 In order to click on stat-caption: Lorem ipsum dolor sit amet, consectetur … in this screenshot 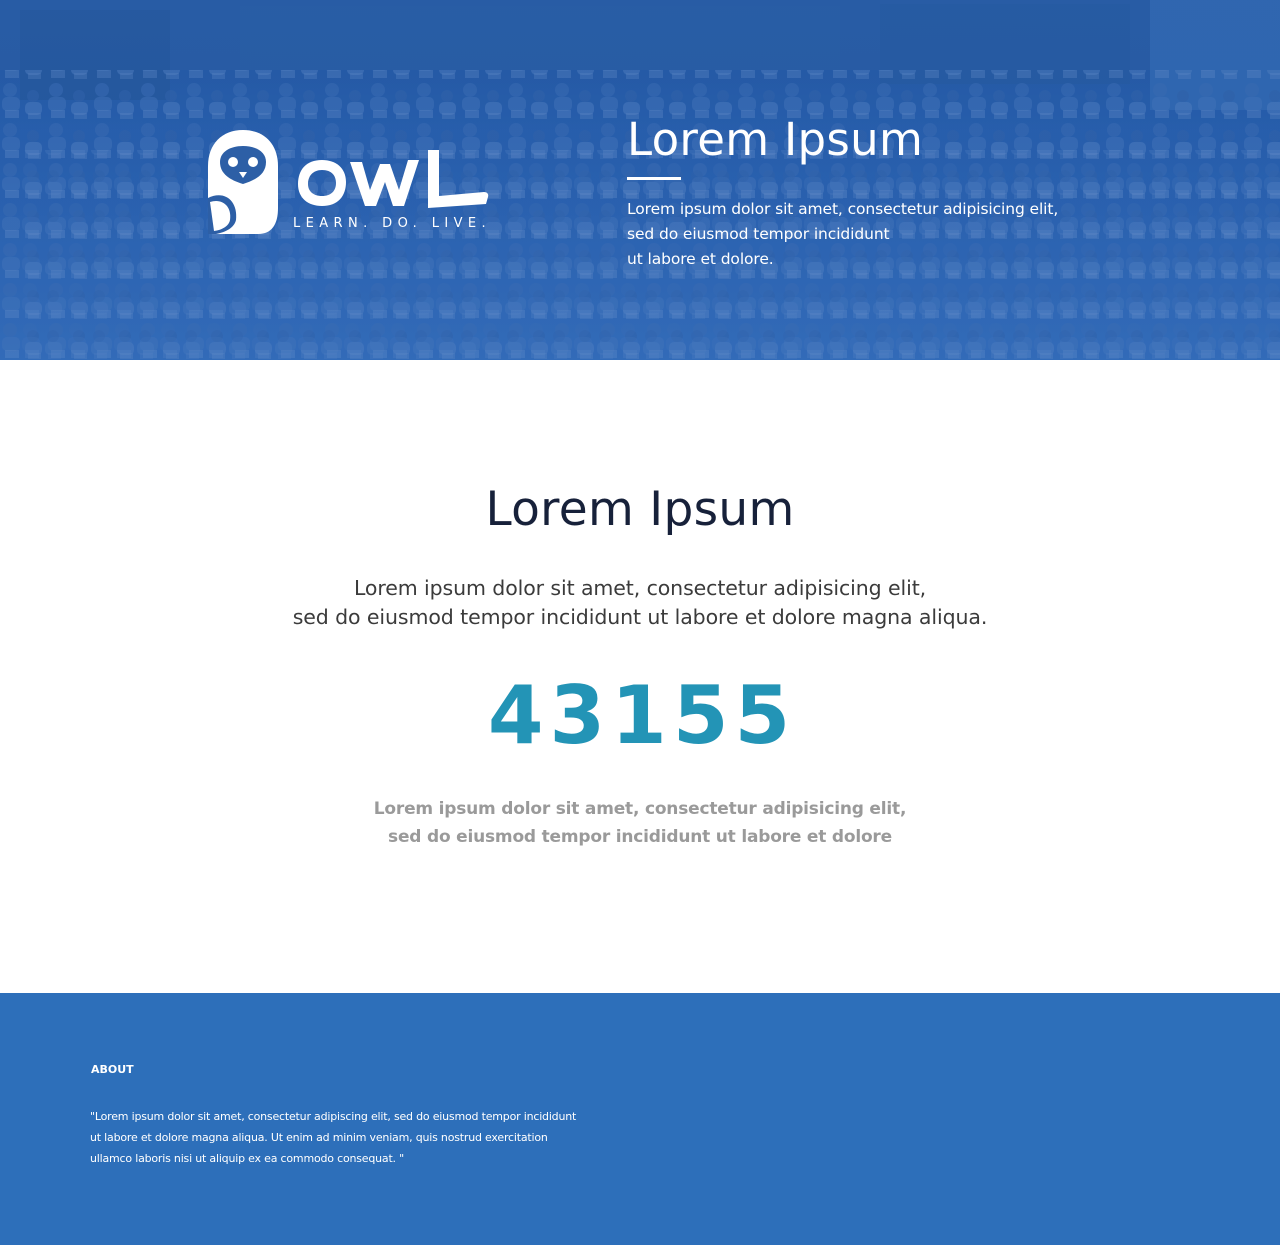, I will do `click(640, 823)`.